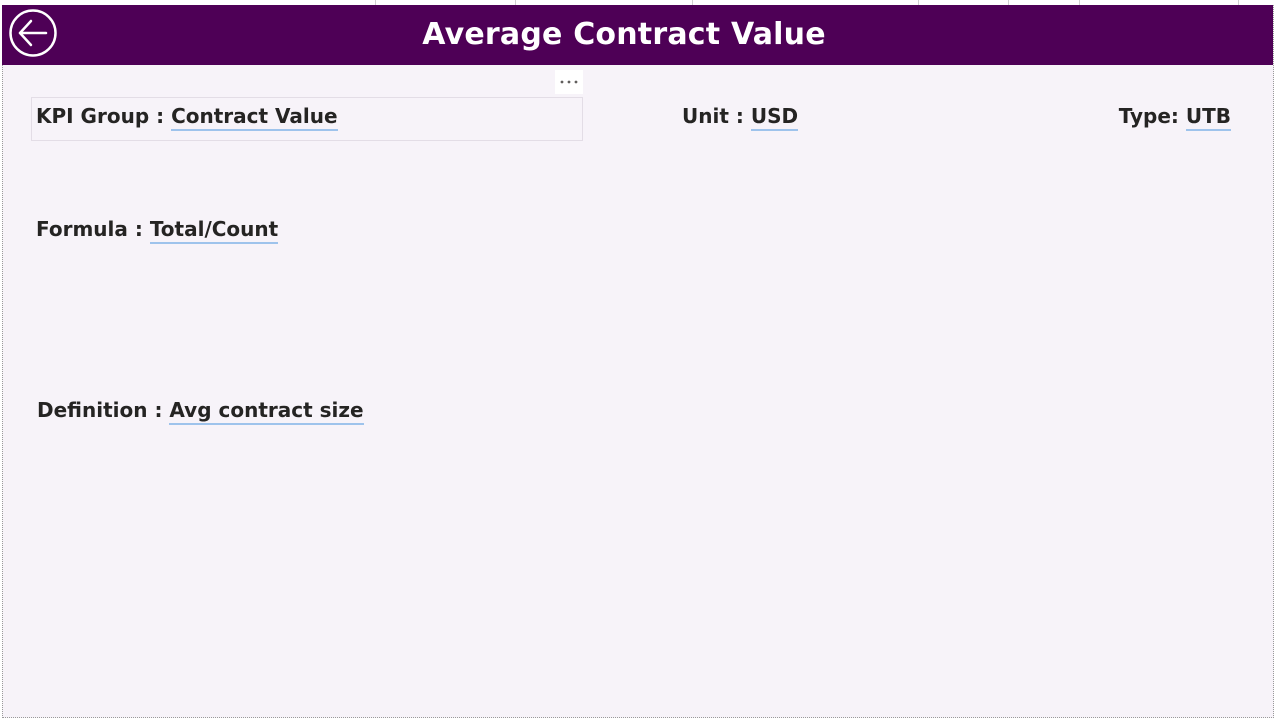 Image resolution: width=1280 pixels, height=720 pixels. I want to click on formula-field: Formula : Total/Count, so click(157, 230).